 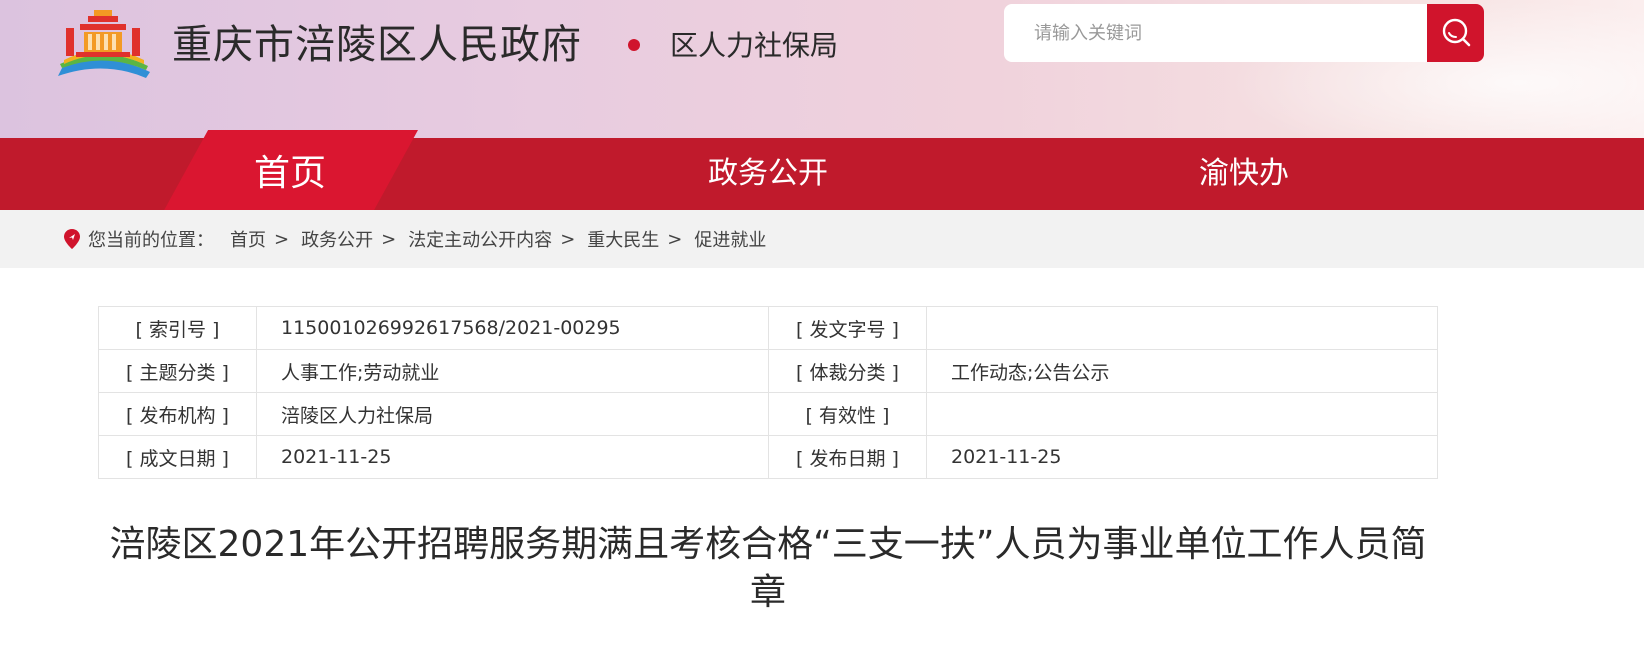 What do you see at coordinates (1182, 328) in the screenshot?
I see `meta-value-document-number` at bounding box center [1182, 328].